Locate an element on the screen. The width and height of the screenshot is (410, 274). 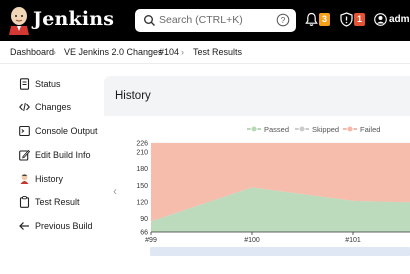
sidebar-item-label: History is located at coordinates (49, 179).